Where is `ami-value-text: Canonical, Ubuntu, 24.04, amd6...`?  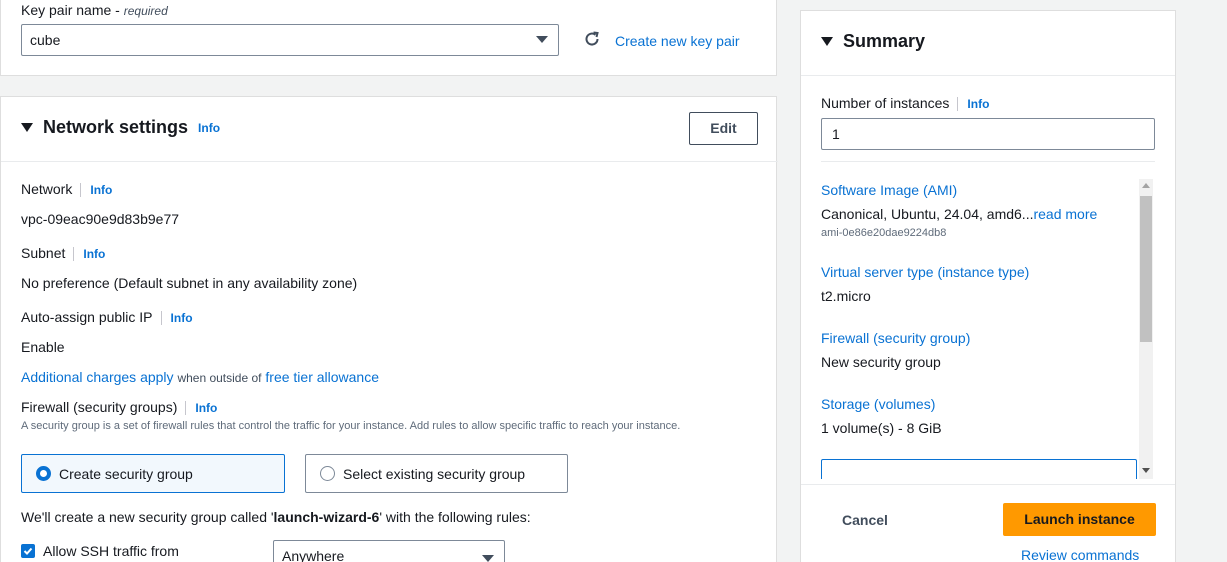
ami-value-text: Canonical, Ubuntu, 24.04, amd6... is located at coordinates (927, 214).